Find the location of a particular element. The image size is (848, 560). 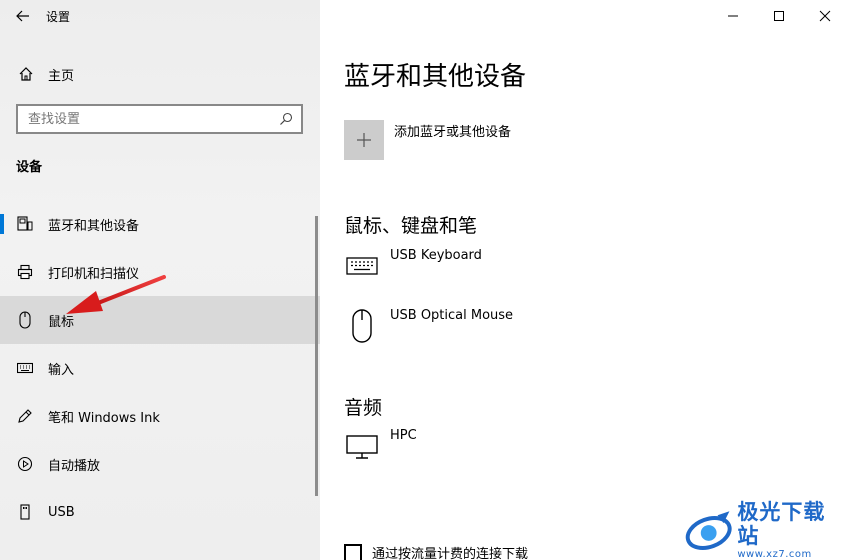

maximize-button is located at coordinates (779, 16).